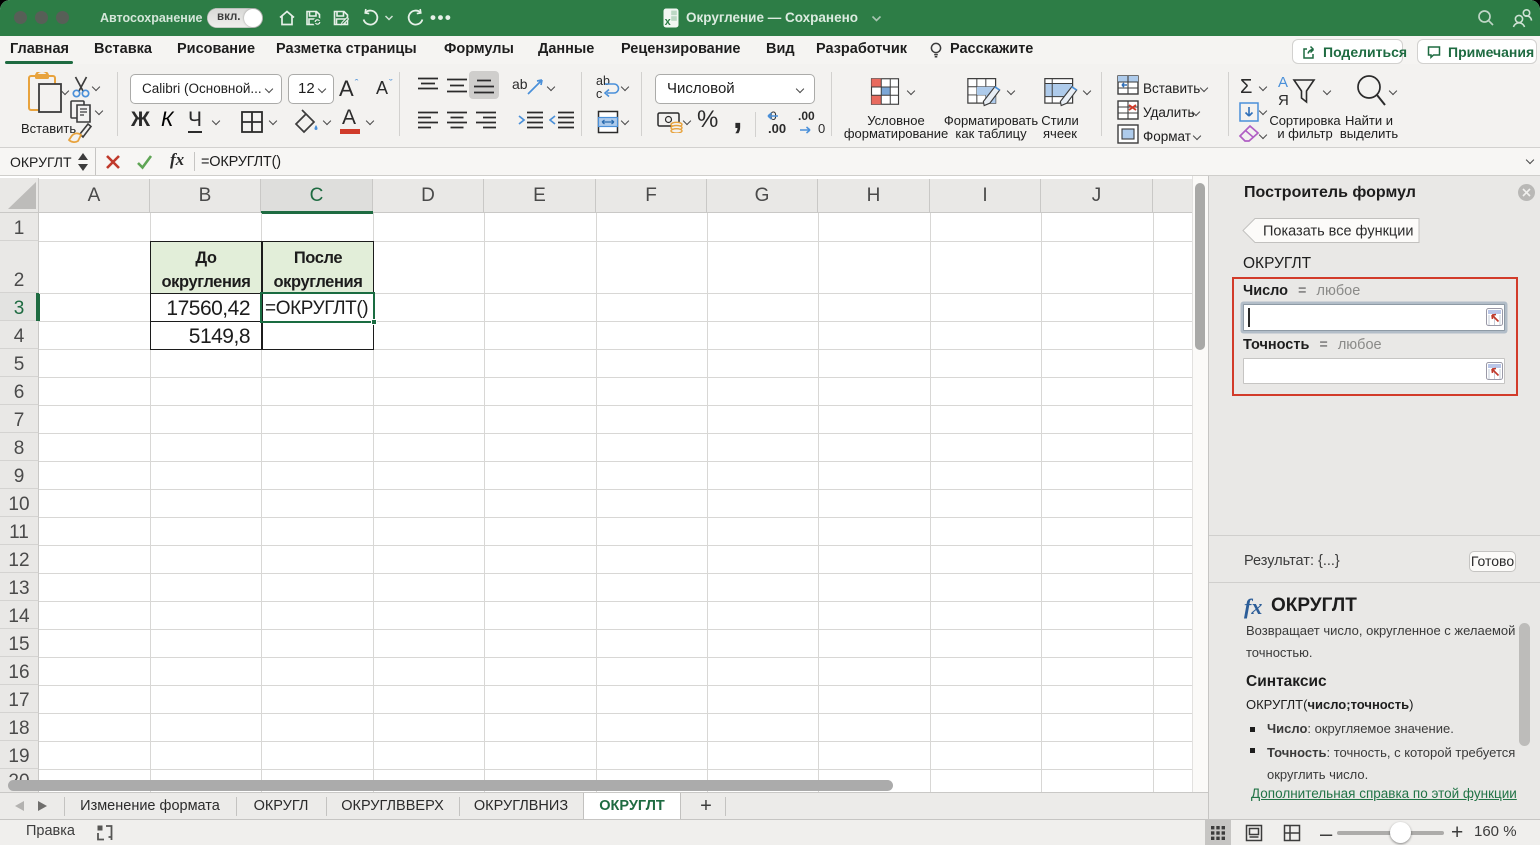 This screenshot has height=845, width=1540. Describe the element at coordinates (1283, 100) in the screenshot. I see `svg-text: Я` at that location.